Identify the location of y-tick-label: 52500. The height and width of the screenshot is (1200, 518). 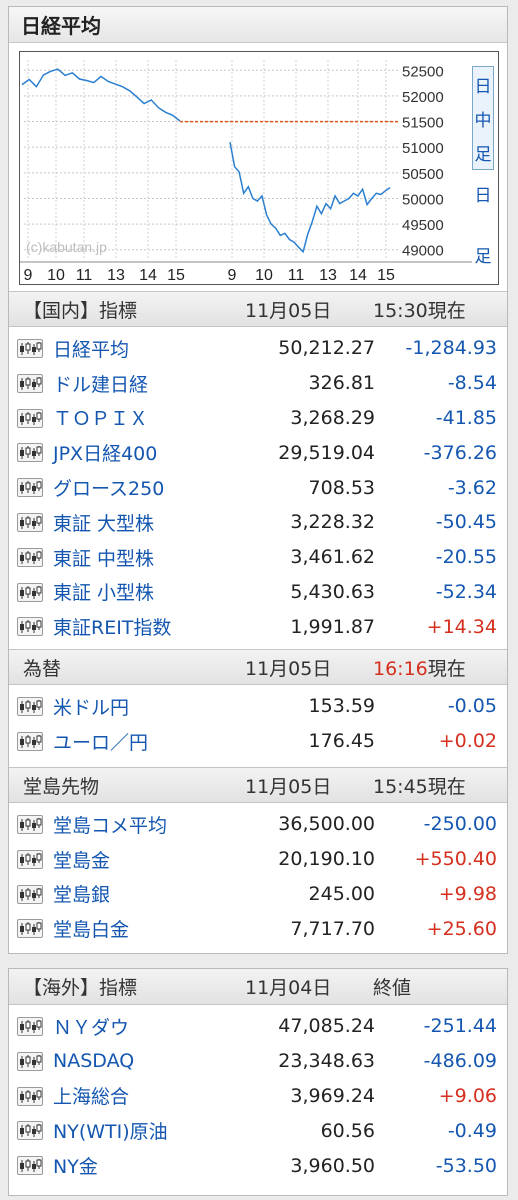
(423, 71).